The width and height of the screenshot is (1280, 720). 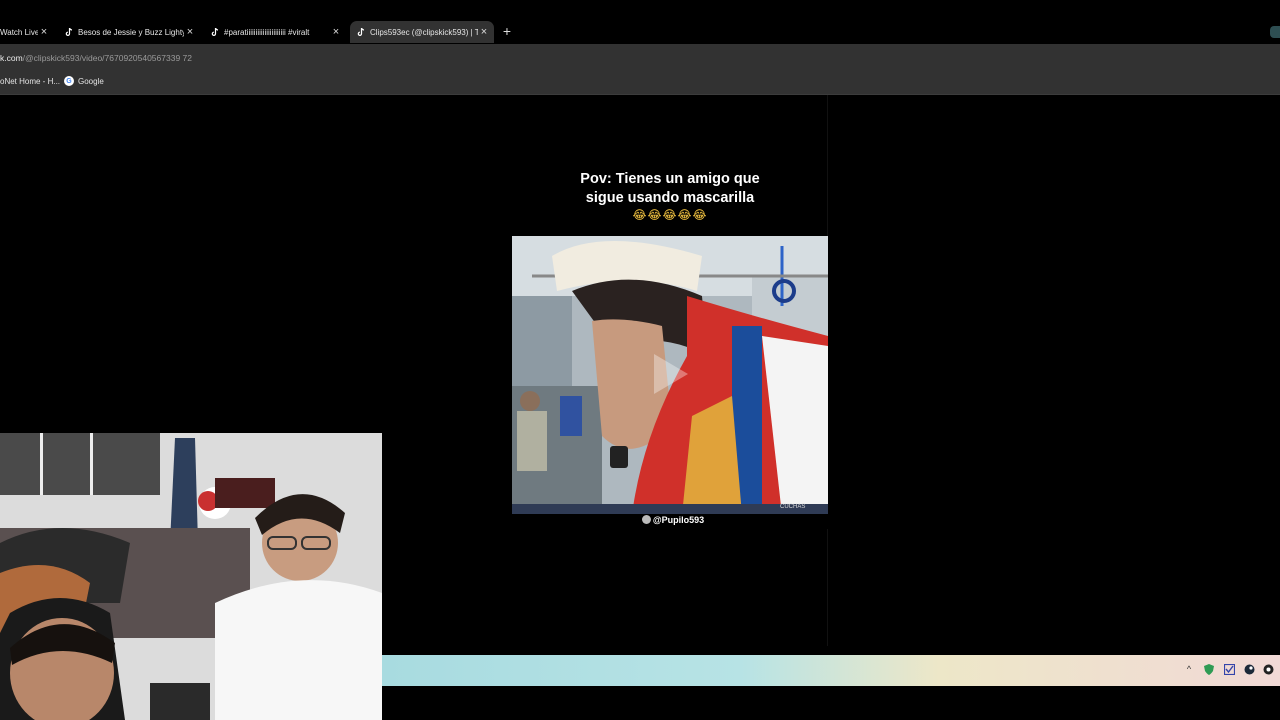 What do you see at coordinates (670, 179) in the screenshot?
I see `caption-line-1: Pov: Tienes un amigo que` at bounding box center [670, 179].